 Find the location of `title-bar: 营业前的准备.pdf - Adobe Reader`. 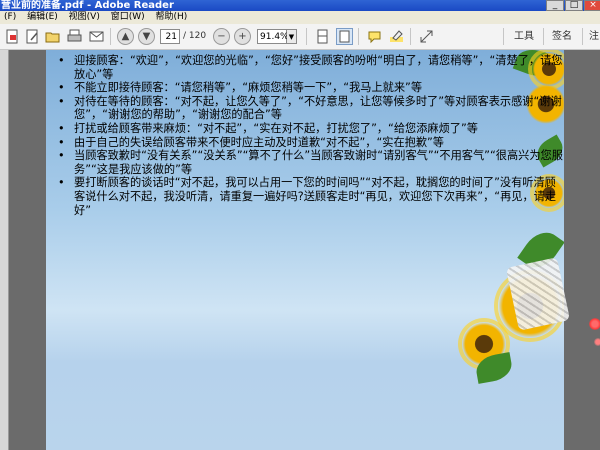

title-bar: 营业前的准备.pdf - Adobe Reader is located at coordinates (300, 5).